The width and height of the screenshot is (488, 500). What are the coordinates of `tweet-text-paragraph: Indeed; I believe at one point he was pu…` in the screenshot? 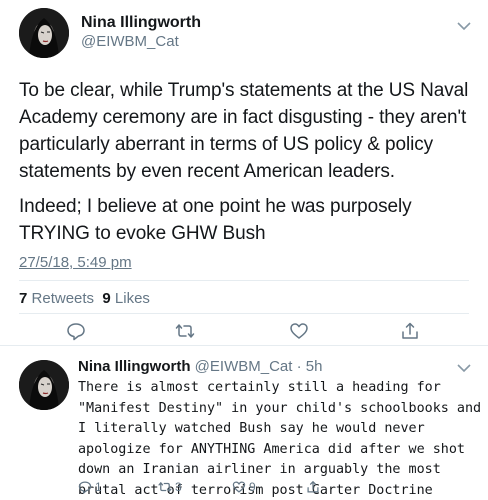 It's located at (215, 220).